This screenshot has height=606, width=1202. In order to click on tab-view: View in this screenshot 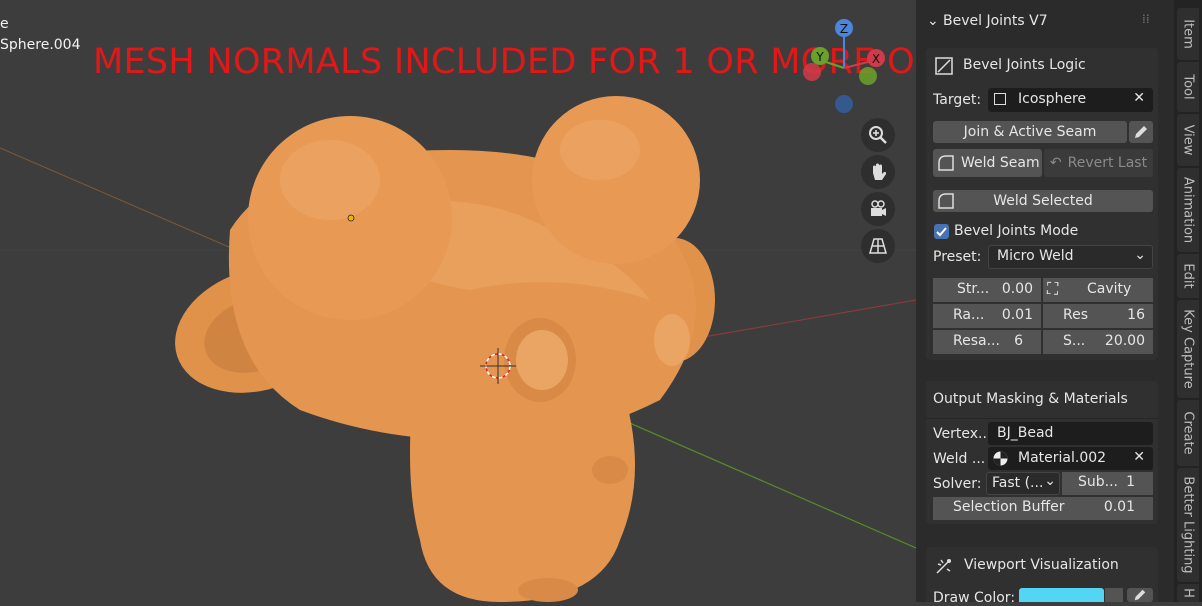, I will do `click(1188, 140)`.